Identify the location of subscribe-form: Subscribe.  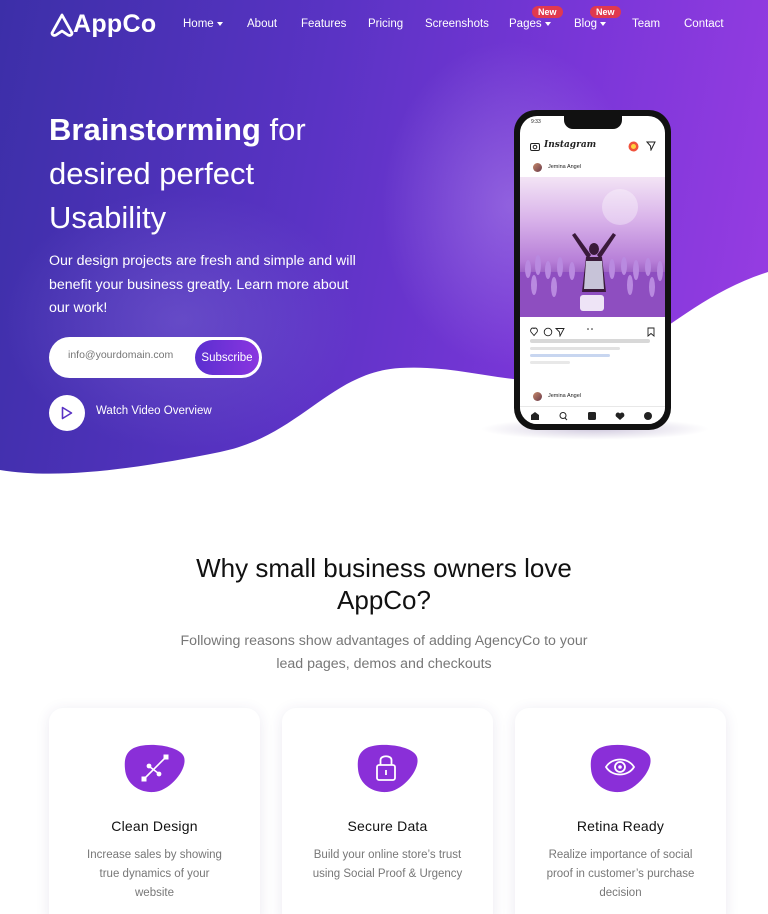
(155, 357).